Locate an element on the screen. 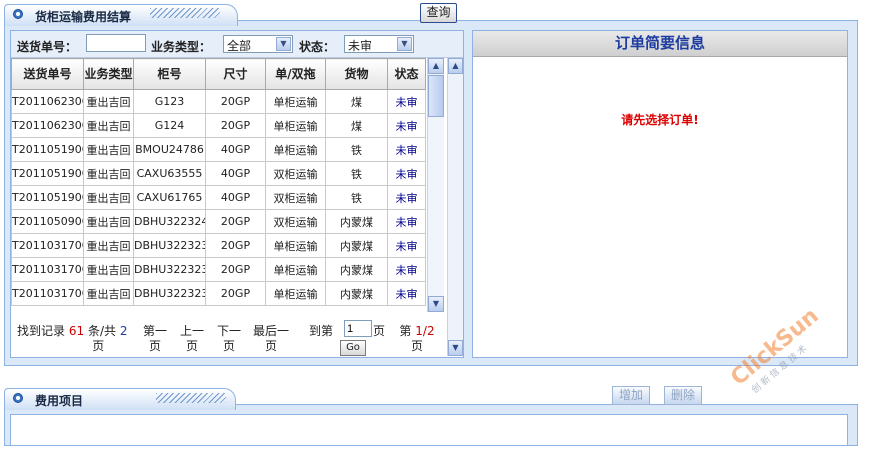 The height and width of the screenshot is (452, 871). column-header: 送货单号 is located at coordinates (47, 74).